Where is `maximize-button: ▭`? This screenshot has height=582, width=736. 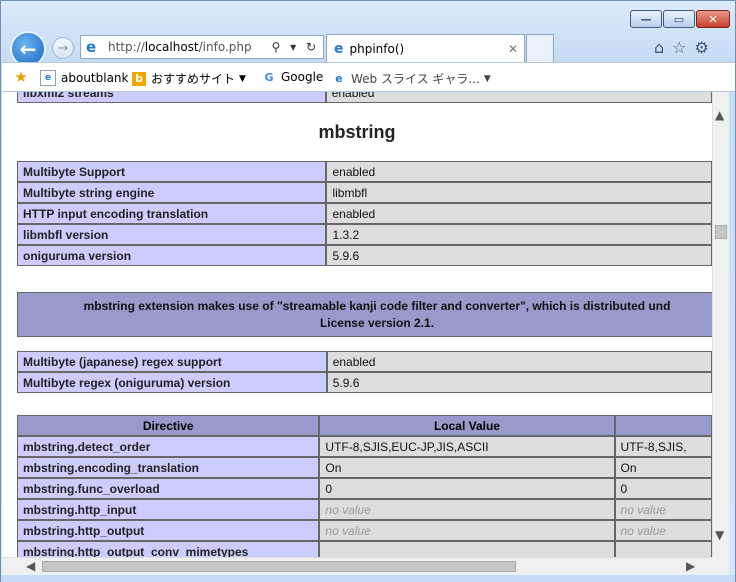 maximize-button: ▭ is located at coordinates (679, 19).